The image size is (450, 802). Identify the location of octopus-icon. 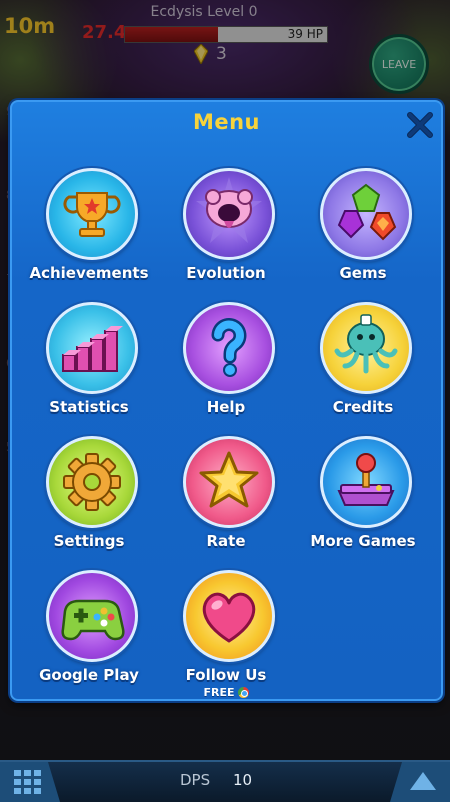
(366, 344).